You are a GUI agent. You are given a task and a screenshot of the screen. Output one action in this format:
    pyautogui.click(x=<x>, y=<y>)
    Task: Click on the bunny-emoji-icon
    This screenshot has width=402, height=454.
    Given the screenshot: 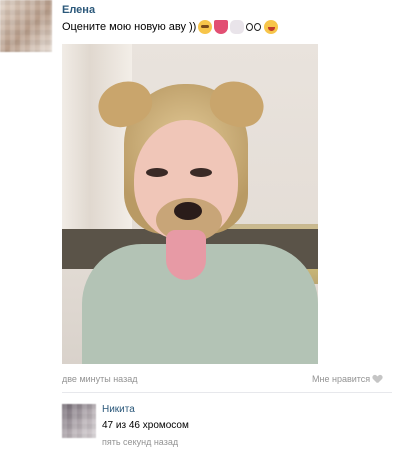 What is the action you would take?
    pyautogui.click(x=237, y=27)
    